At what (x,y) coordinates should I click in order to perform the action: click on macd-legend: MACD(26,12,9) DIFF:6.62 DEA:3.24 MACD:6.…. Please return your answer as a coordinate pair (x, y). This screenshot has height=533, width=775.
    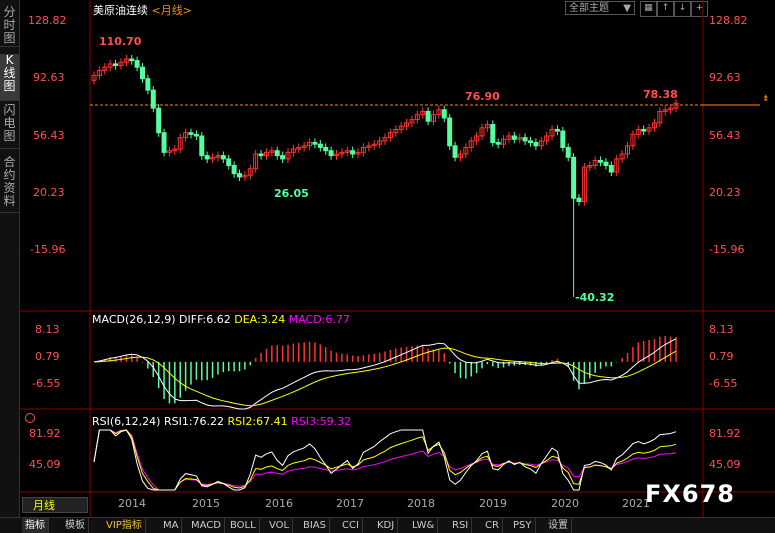
    Looking at the image, I should click on (221, 319).